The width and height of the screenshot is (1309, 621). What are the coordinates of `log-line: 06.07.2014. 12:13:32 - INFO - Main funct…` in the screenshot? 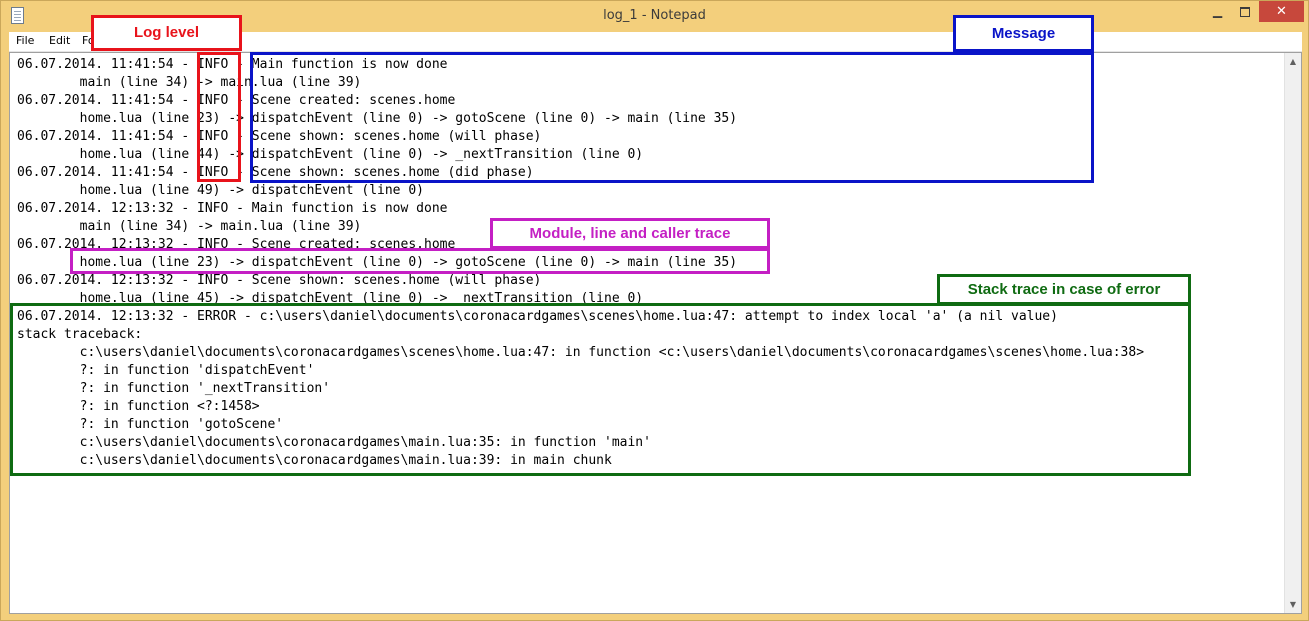 It's located at (232, 208).